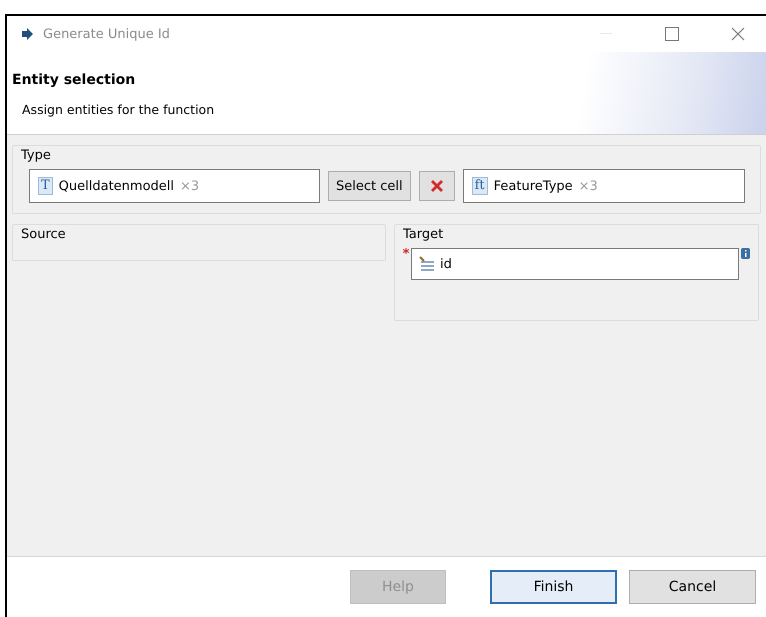 The height and width of the screenshot is (617, 766). Describe the element at coordinates (603, 186) in the screenshot. I see `target-entity-field: ft FeatureType ×3` at that location.